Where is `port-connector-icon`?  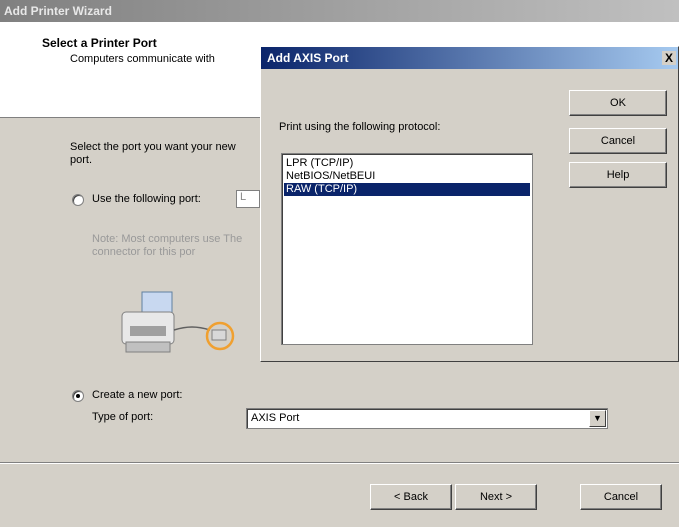 port-connector-icon is located at coordinates (220, 336).